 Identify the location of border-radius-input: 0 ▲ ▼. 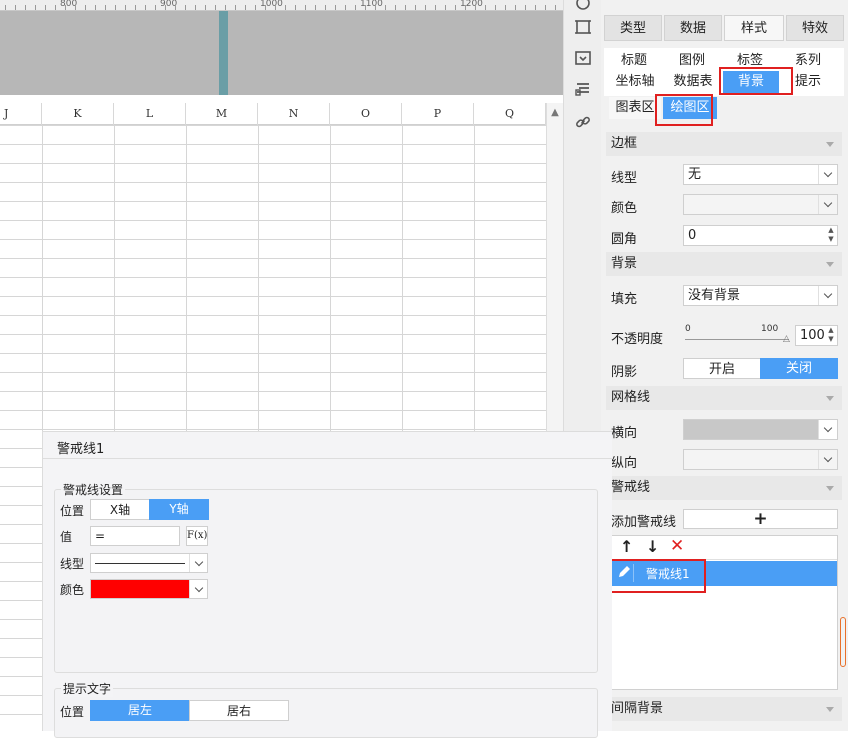
(760, 235).